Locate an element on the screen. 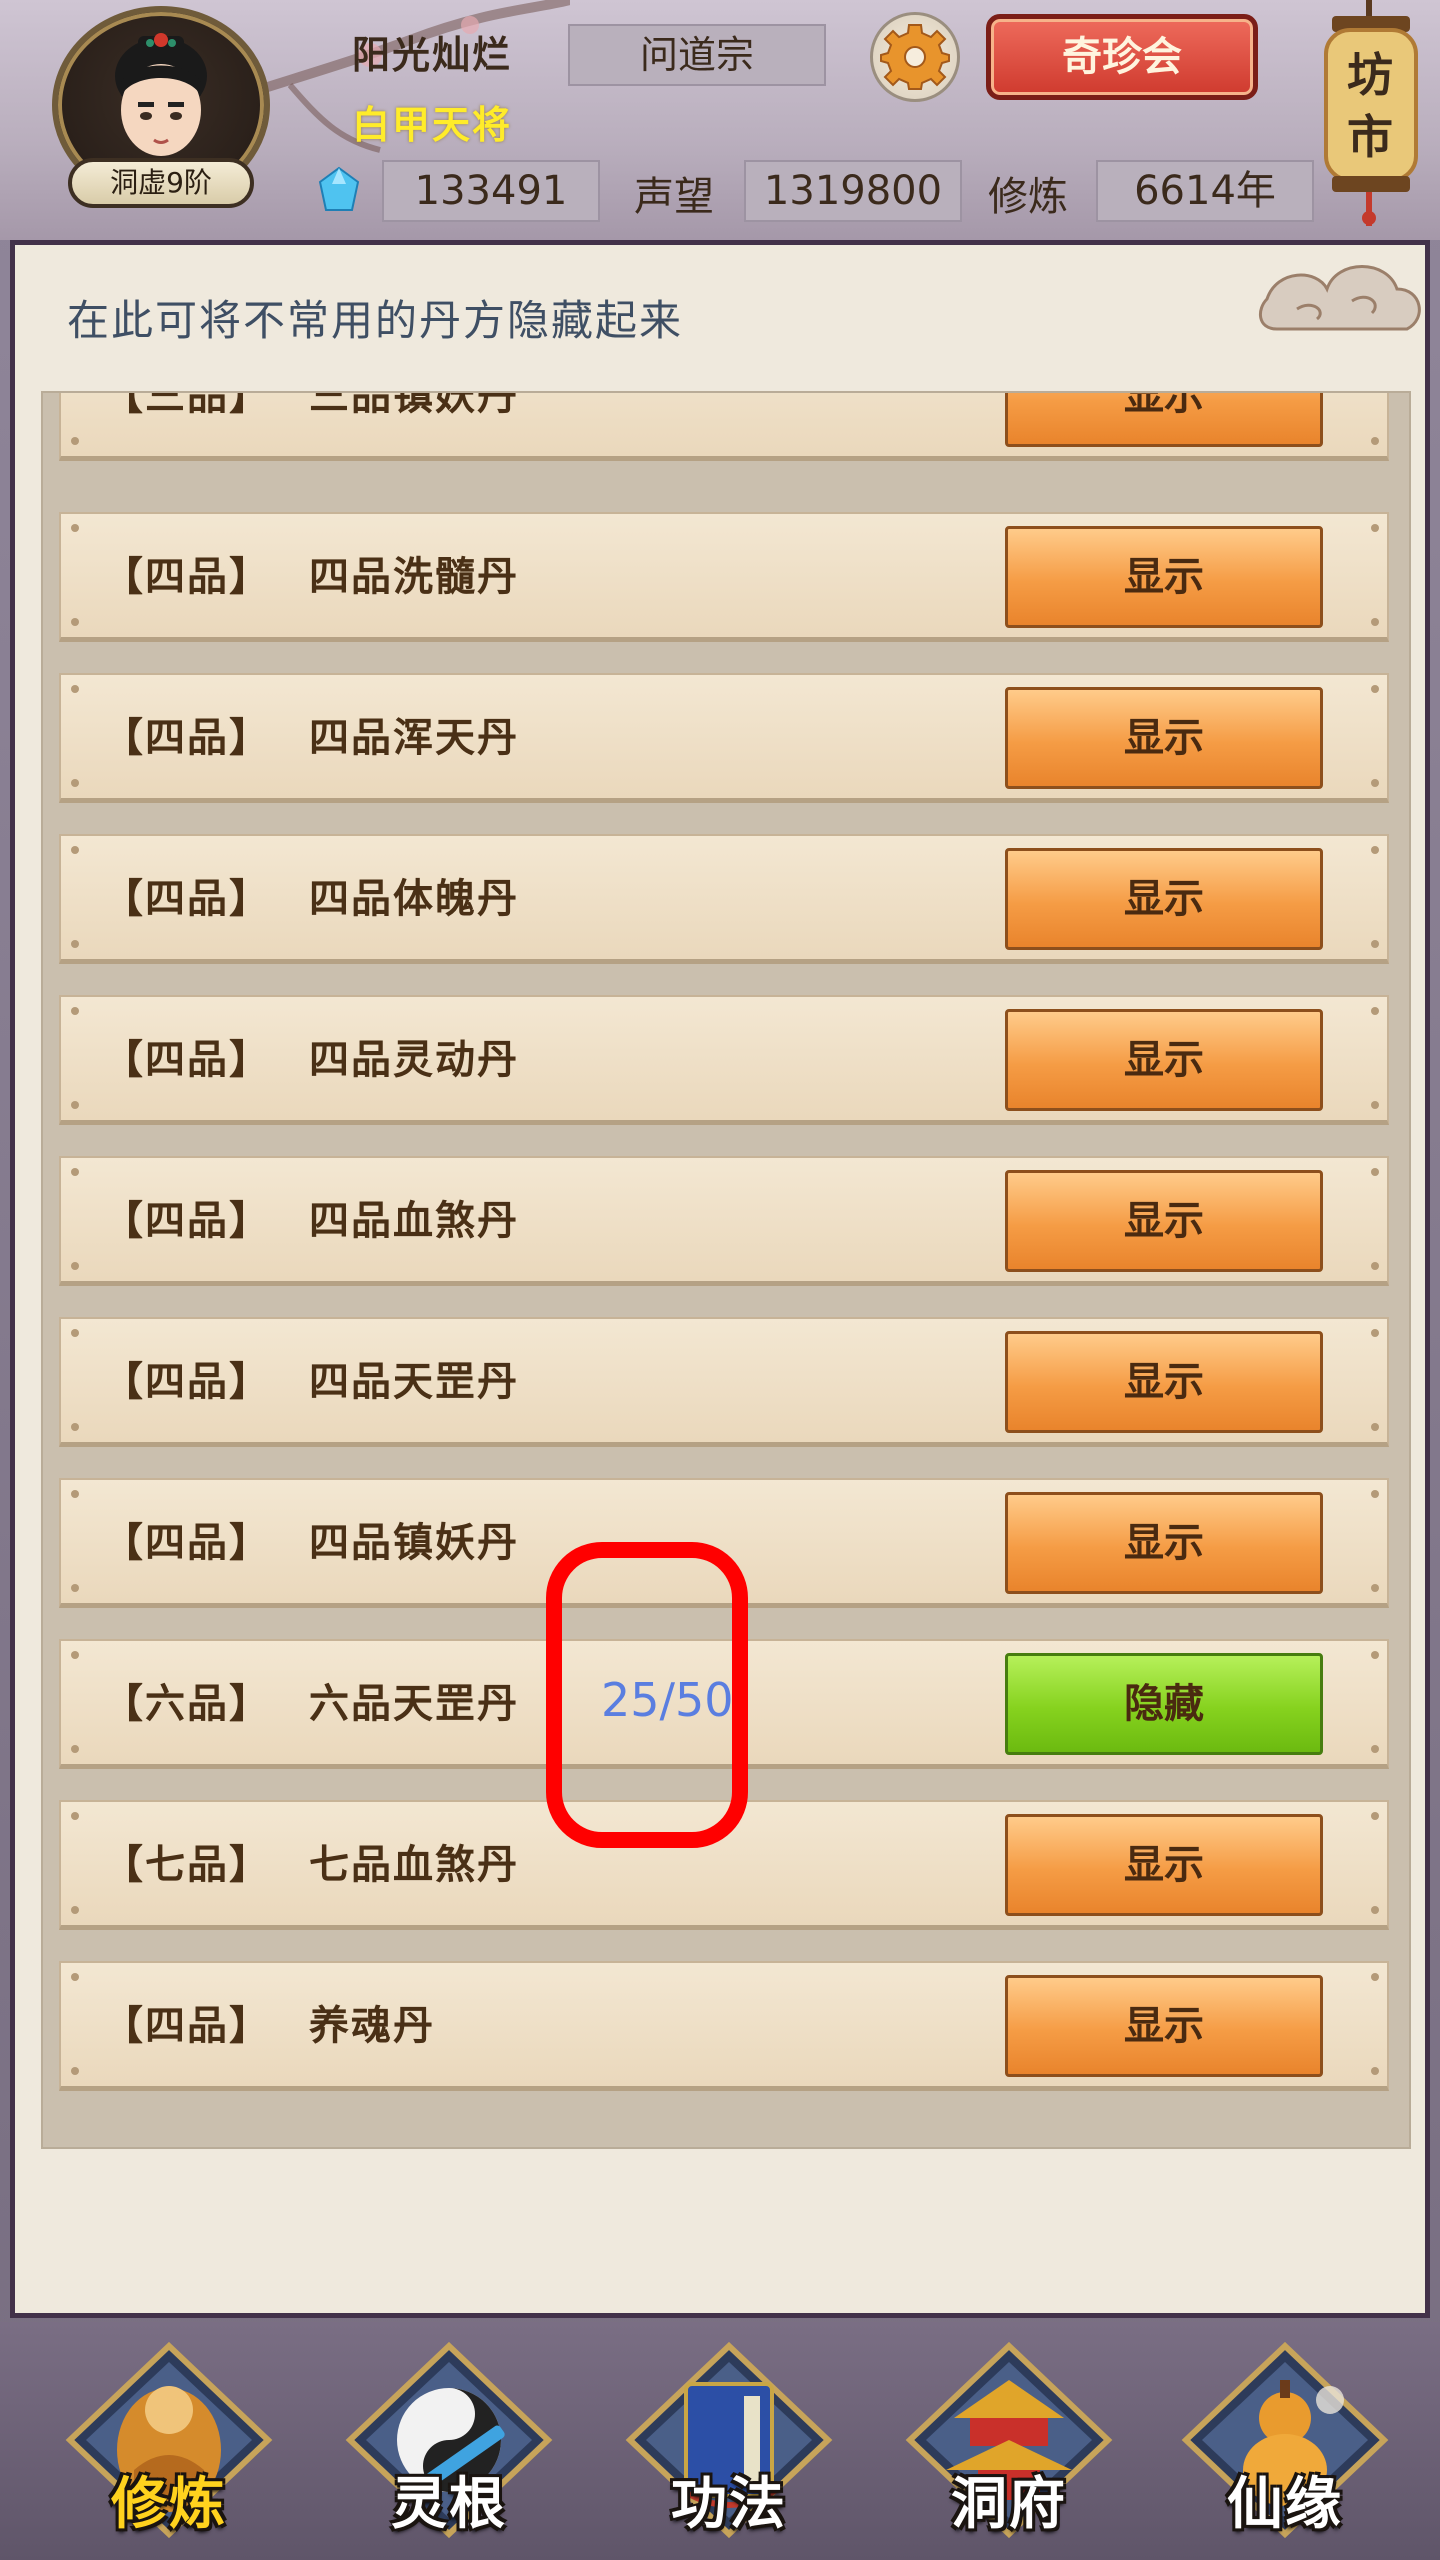  nav-item-5: 仙缘 is located at coordinates (1285, 2446).